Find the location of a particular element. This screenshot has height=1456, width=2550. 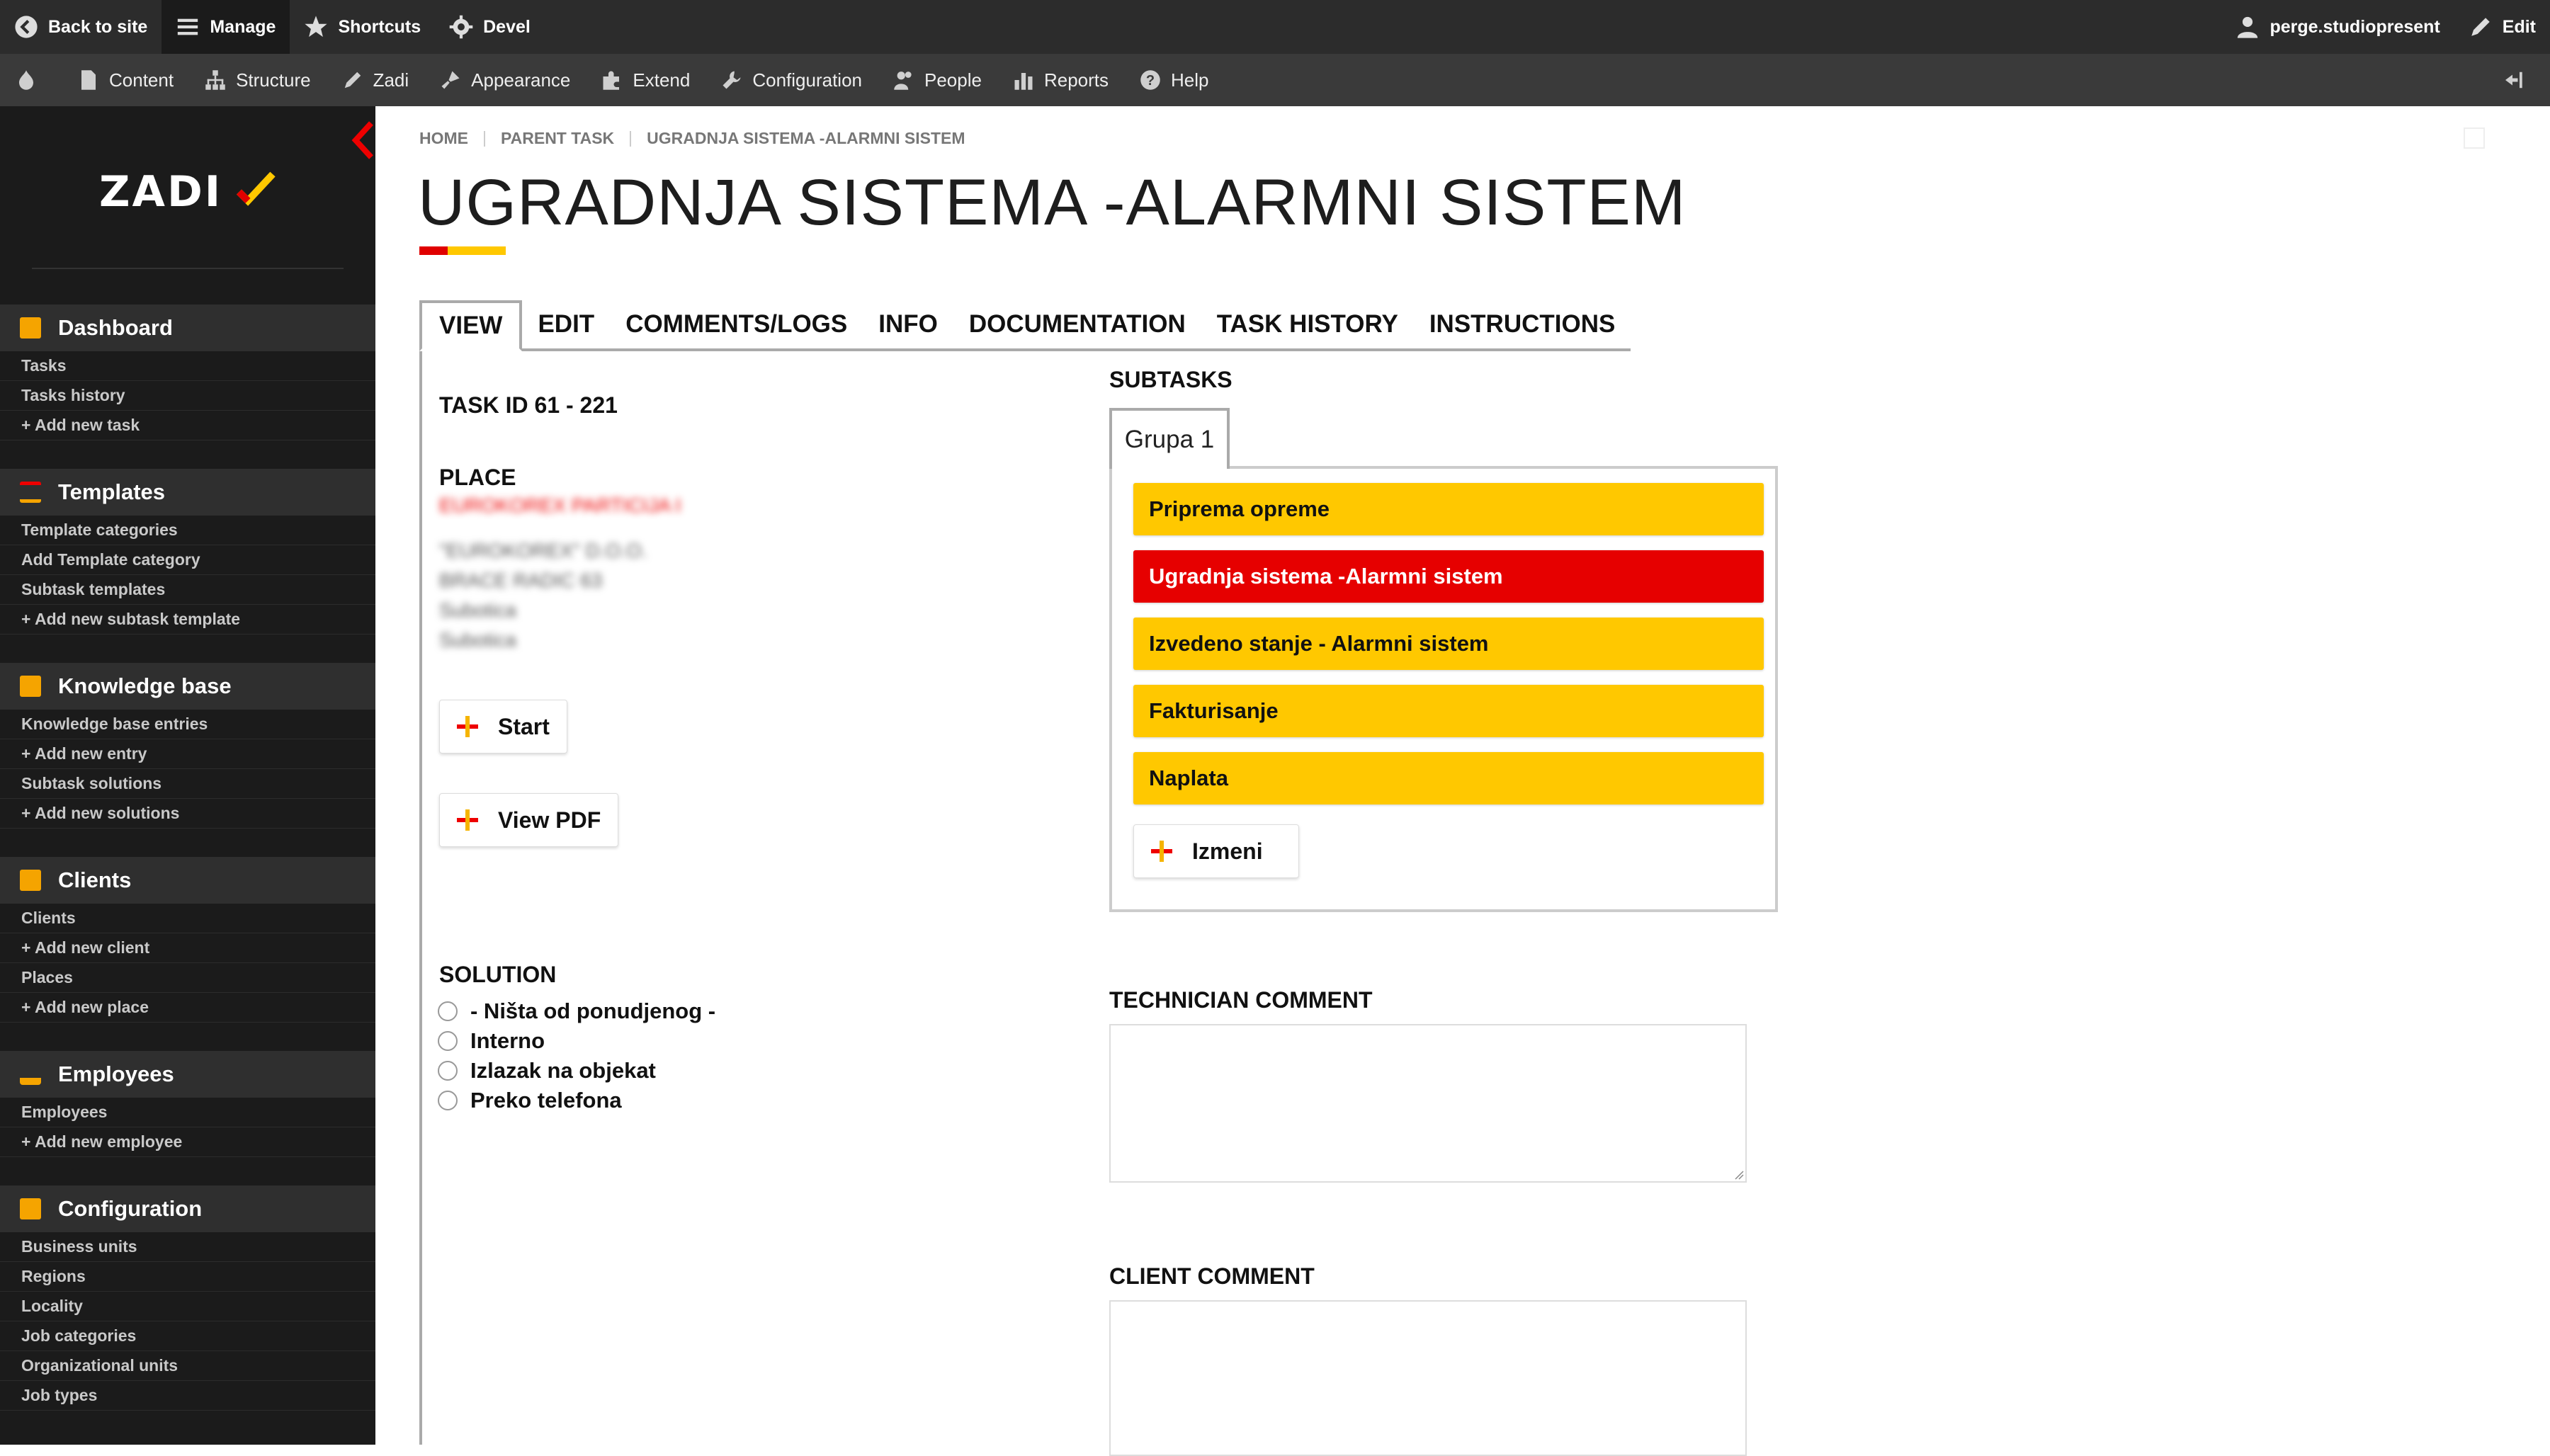

sidebar-link-places: Places is located at coordinates (188, 978).